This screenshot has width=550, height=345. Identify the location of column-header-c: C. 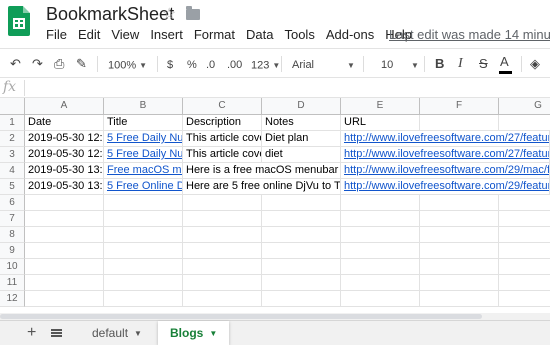
(222, 106).